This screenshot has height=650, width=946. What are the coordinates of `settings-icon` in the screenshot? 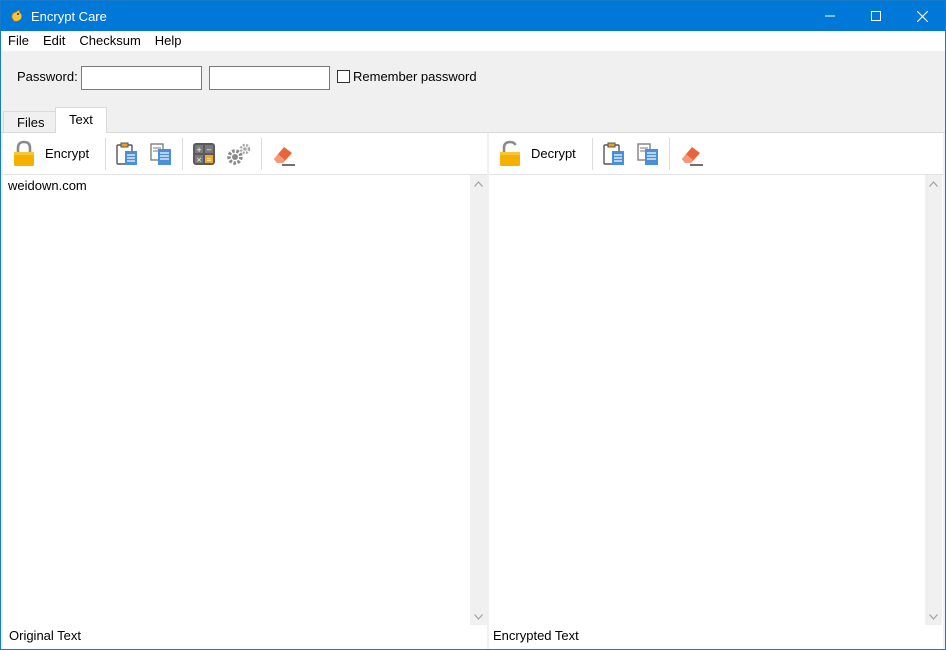 It's located at (239, 154).